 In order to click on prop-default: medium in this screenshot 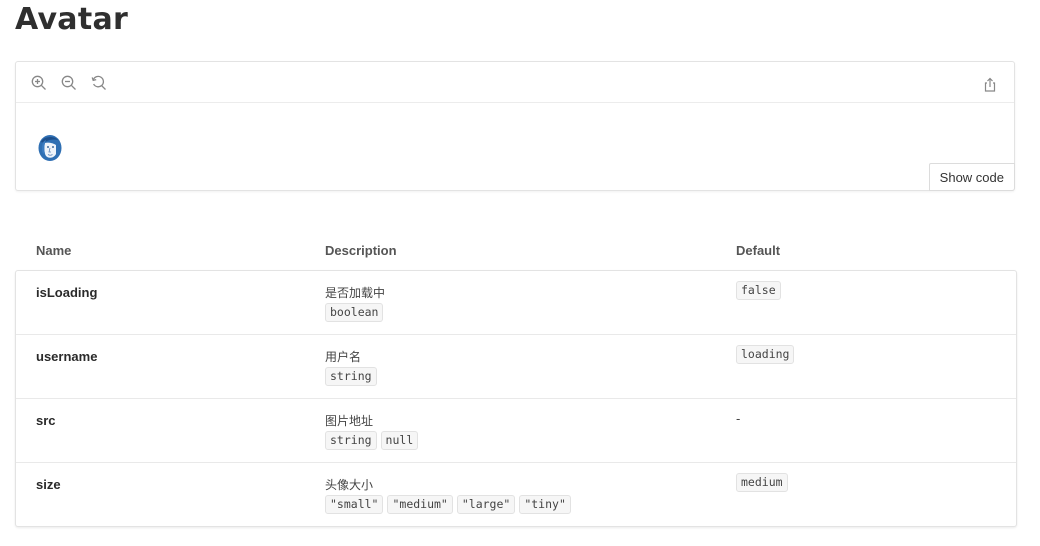, I will do `click(762, 482)`.